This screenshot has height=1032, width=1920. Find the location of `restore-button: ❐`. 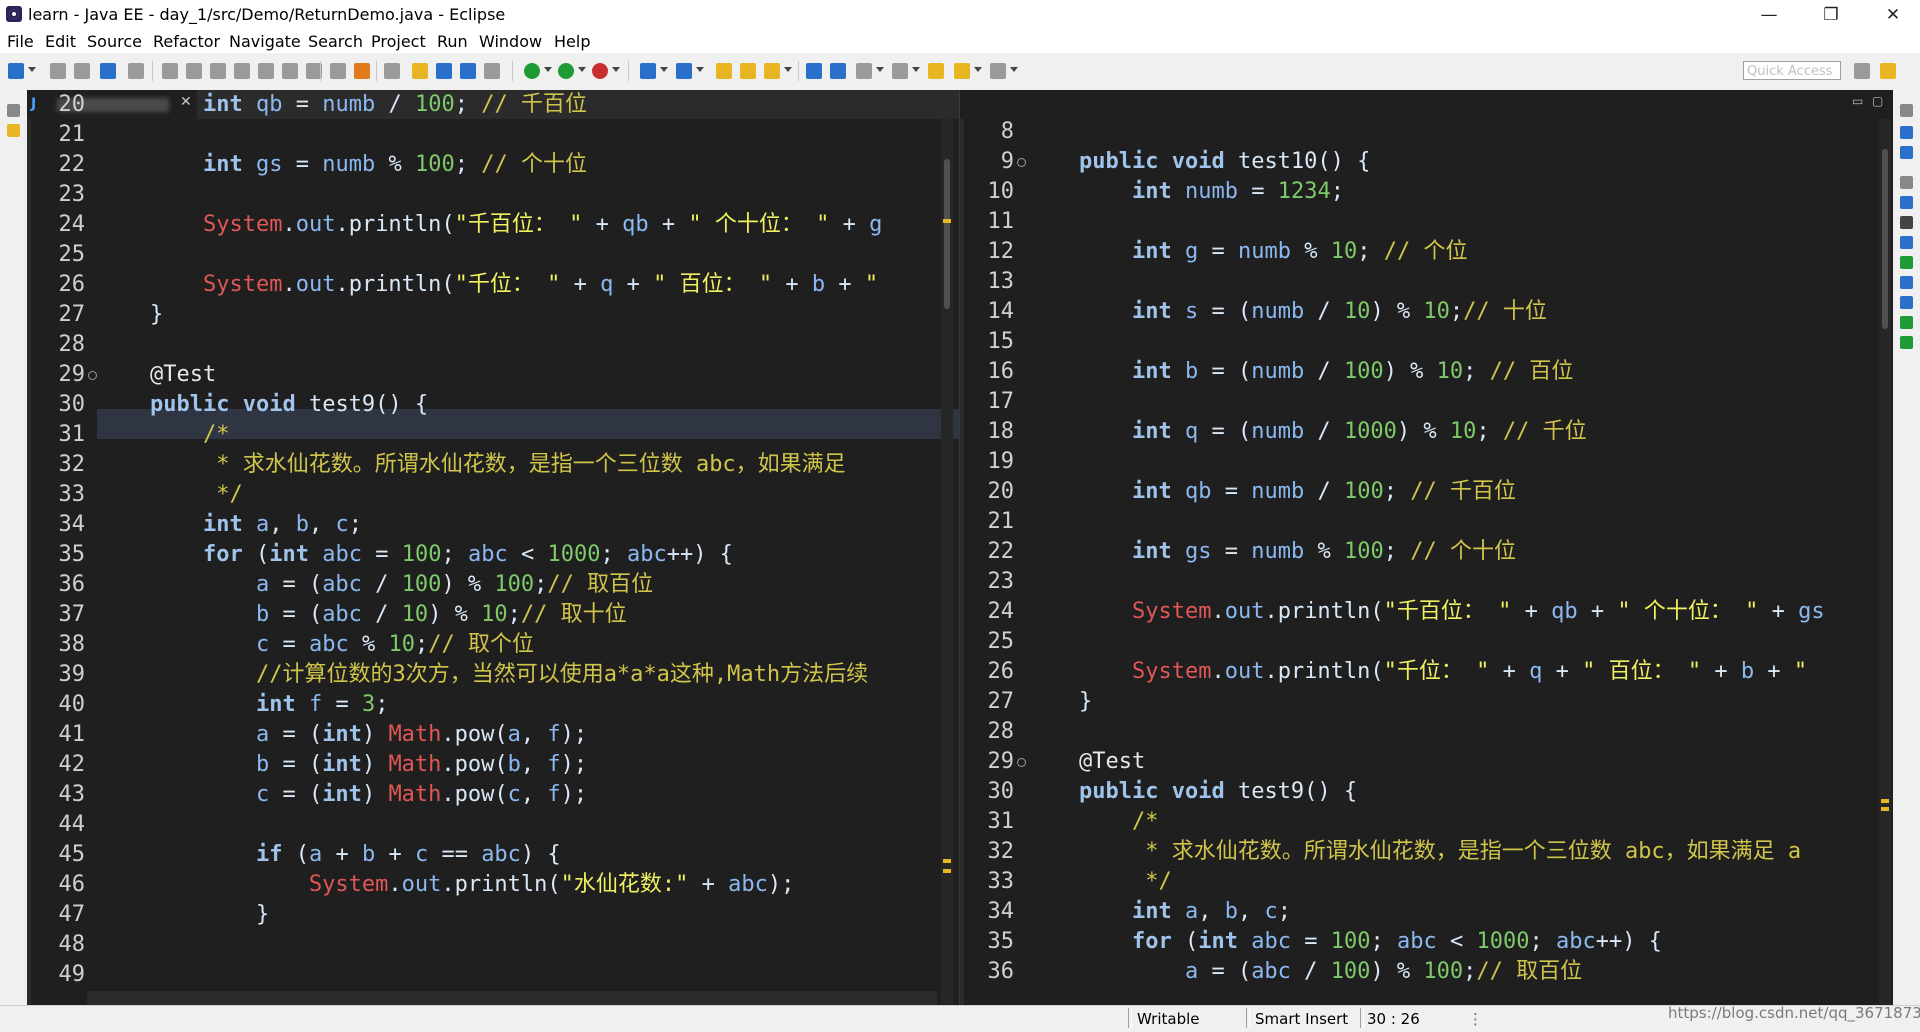

restore-button: ❐ is located at coordinates (1831, 15).